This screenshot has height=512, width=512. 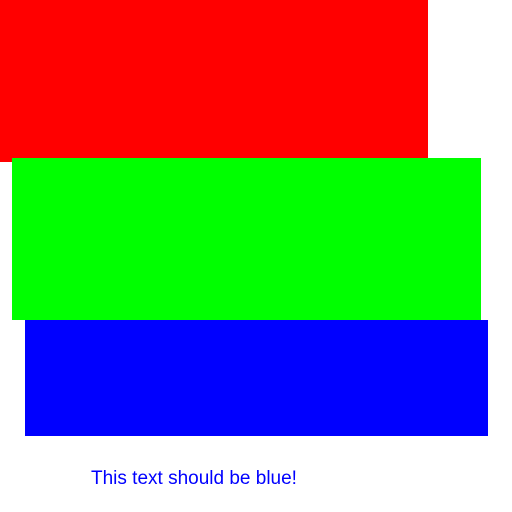 I want to click on caption-text: This text should be blue!, so click(x=194, y=478).